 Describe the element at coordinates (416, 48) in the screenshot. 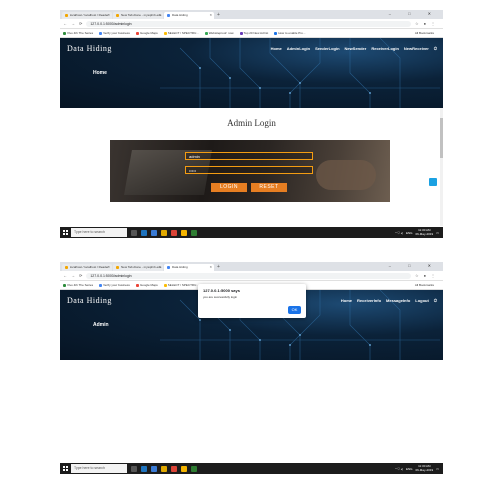

I see `nav-new-receiver: NewReceiver` at that location.